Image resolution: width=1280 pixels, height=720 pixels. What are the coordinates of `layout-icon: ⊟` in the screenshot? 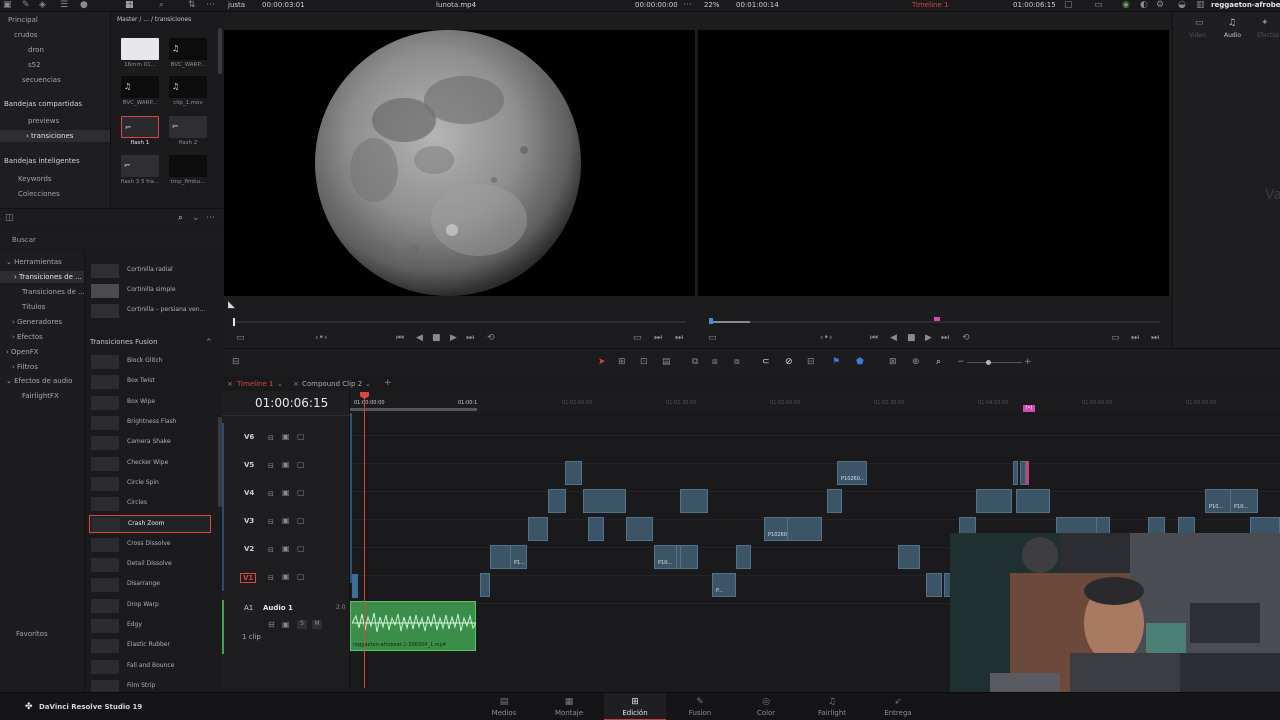 It's located at (236, 362).